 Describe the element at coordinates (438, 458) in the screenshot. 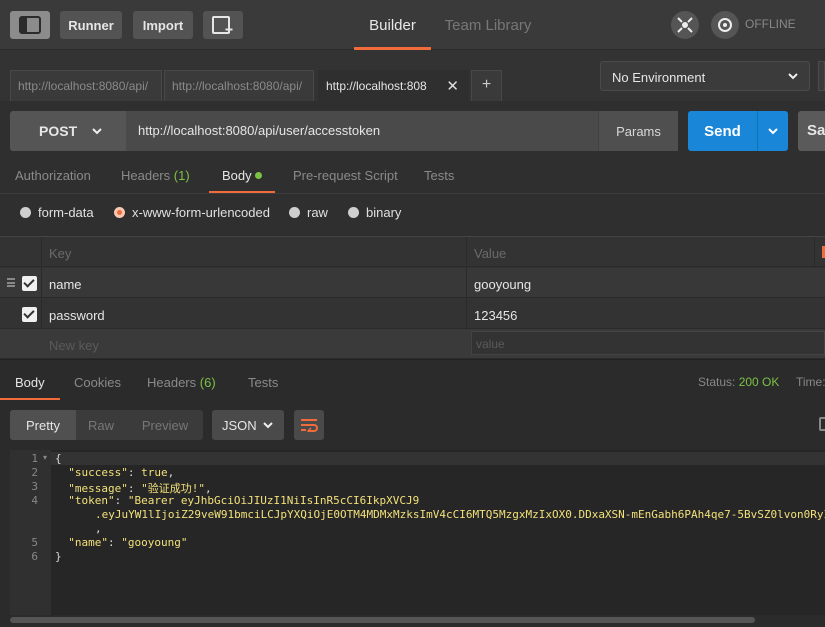

I see `active-line-highlight` at that location.